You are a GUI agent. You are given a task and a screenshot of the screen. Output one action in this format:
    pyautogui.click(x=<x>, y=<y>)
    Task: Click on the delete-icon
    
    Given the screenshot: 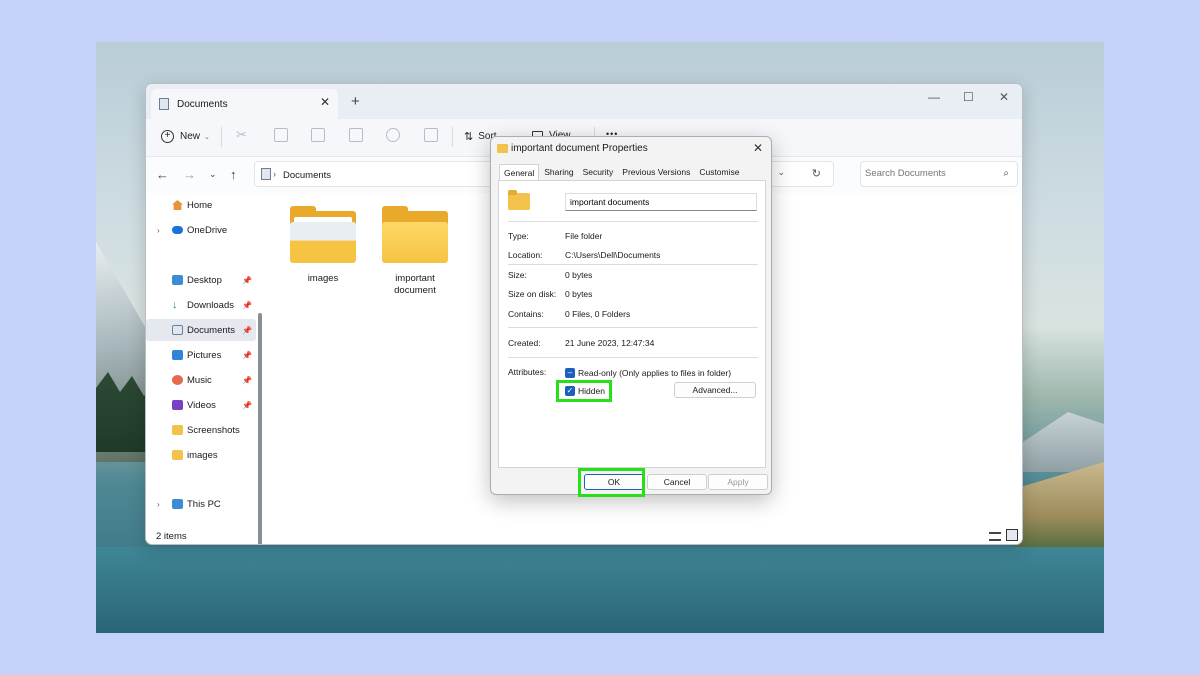 What is the action you would take?
    pyautogui.click(x=431, y=135)
    